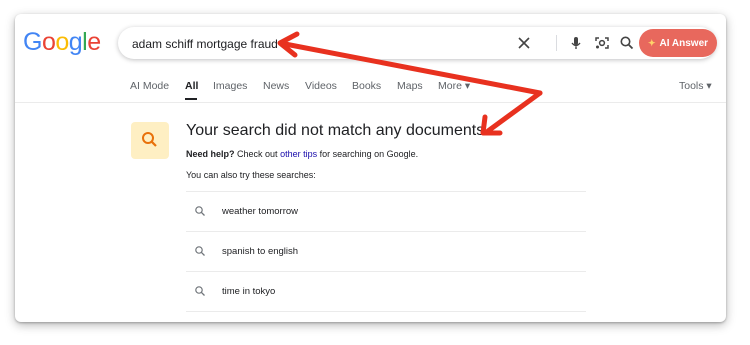 This screenshot has height=345, width=750. Describe the element at coordinates (298, 154) in the screenshot. I see `other-tips-link: other tips` at that location.